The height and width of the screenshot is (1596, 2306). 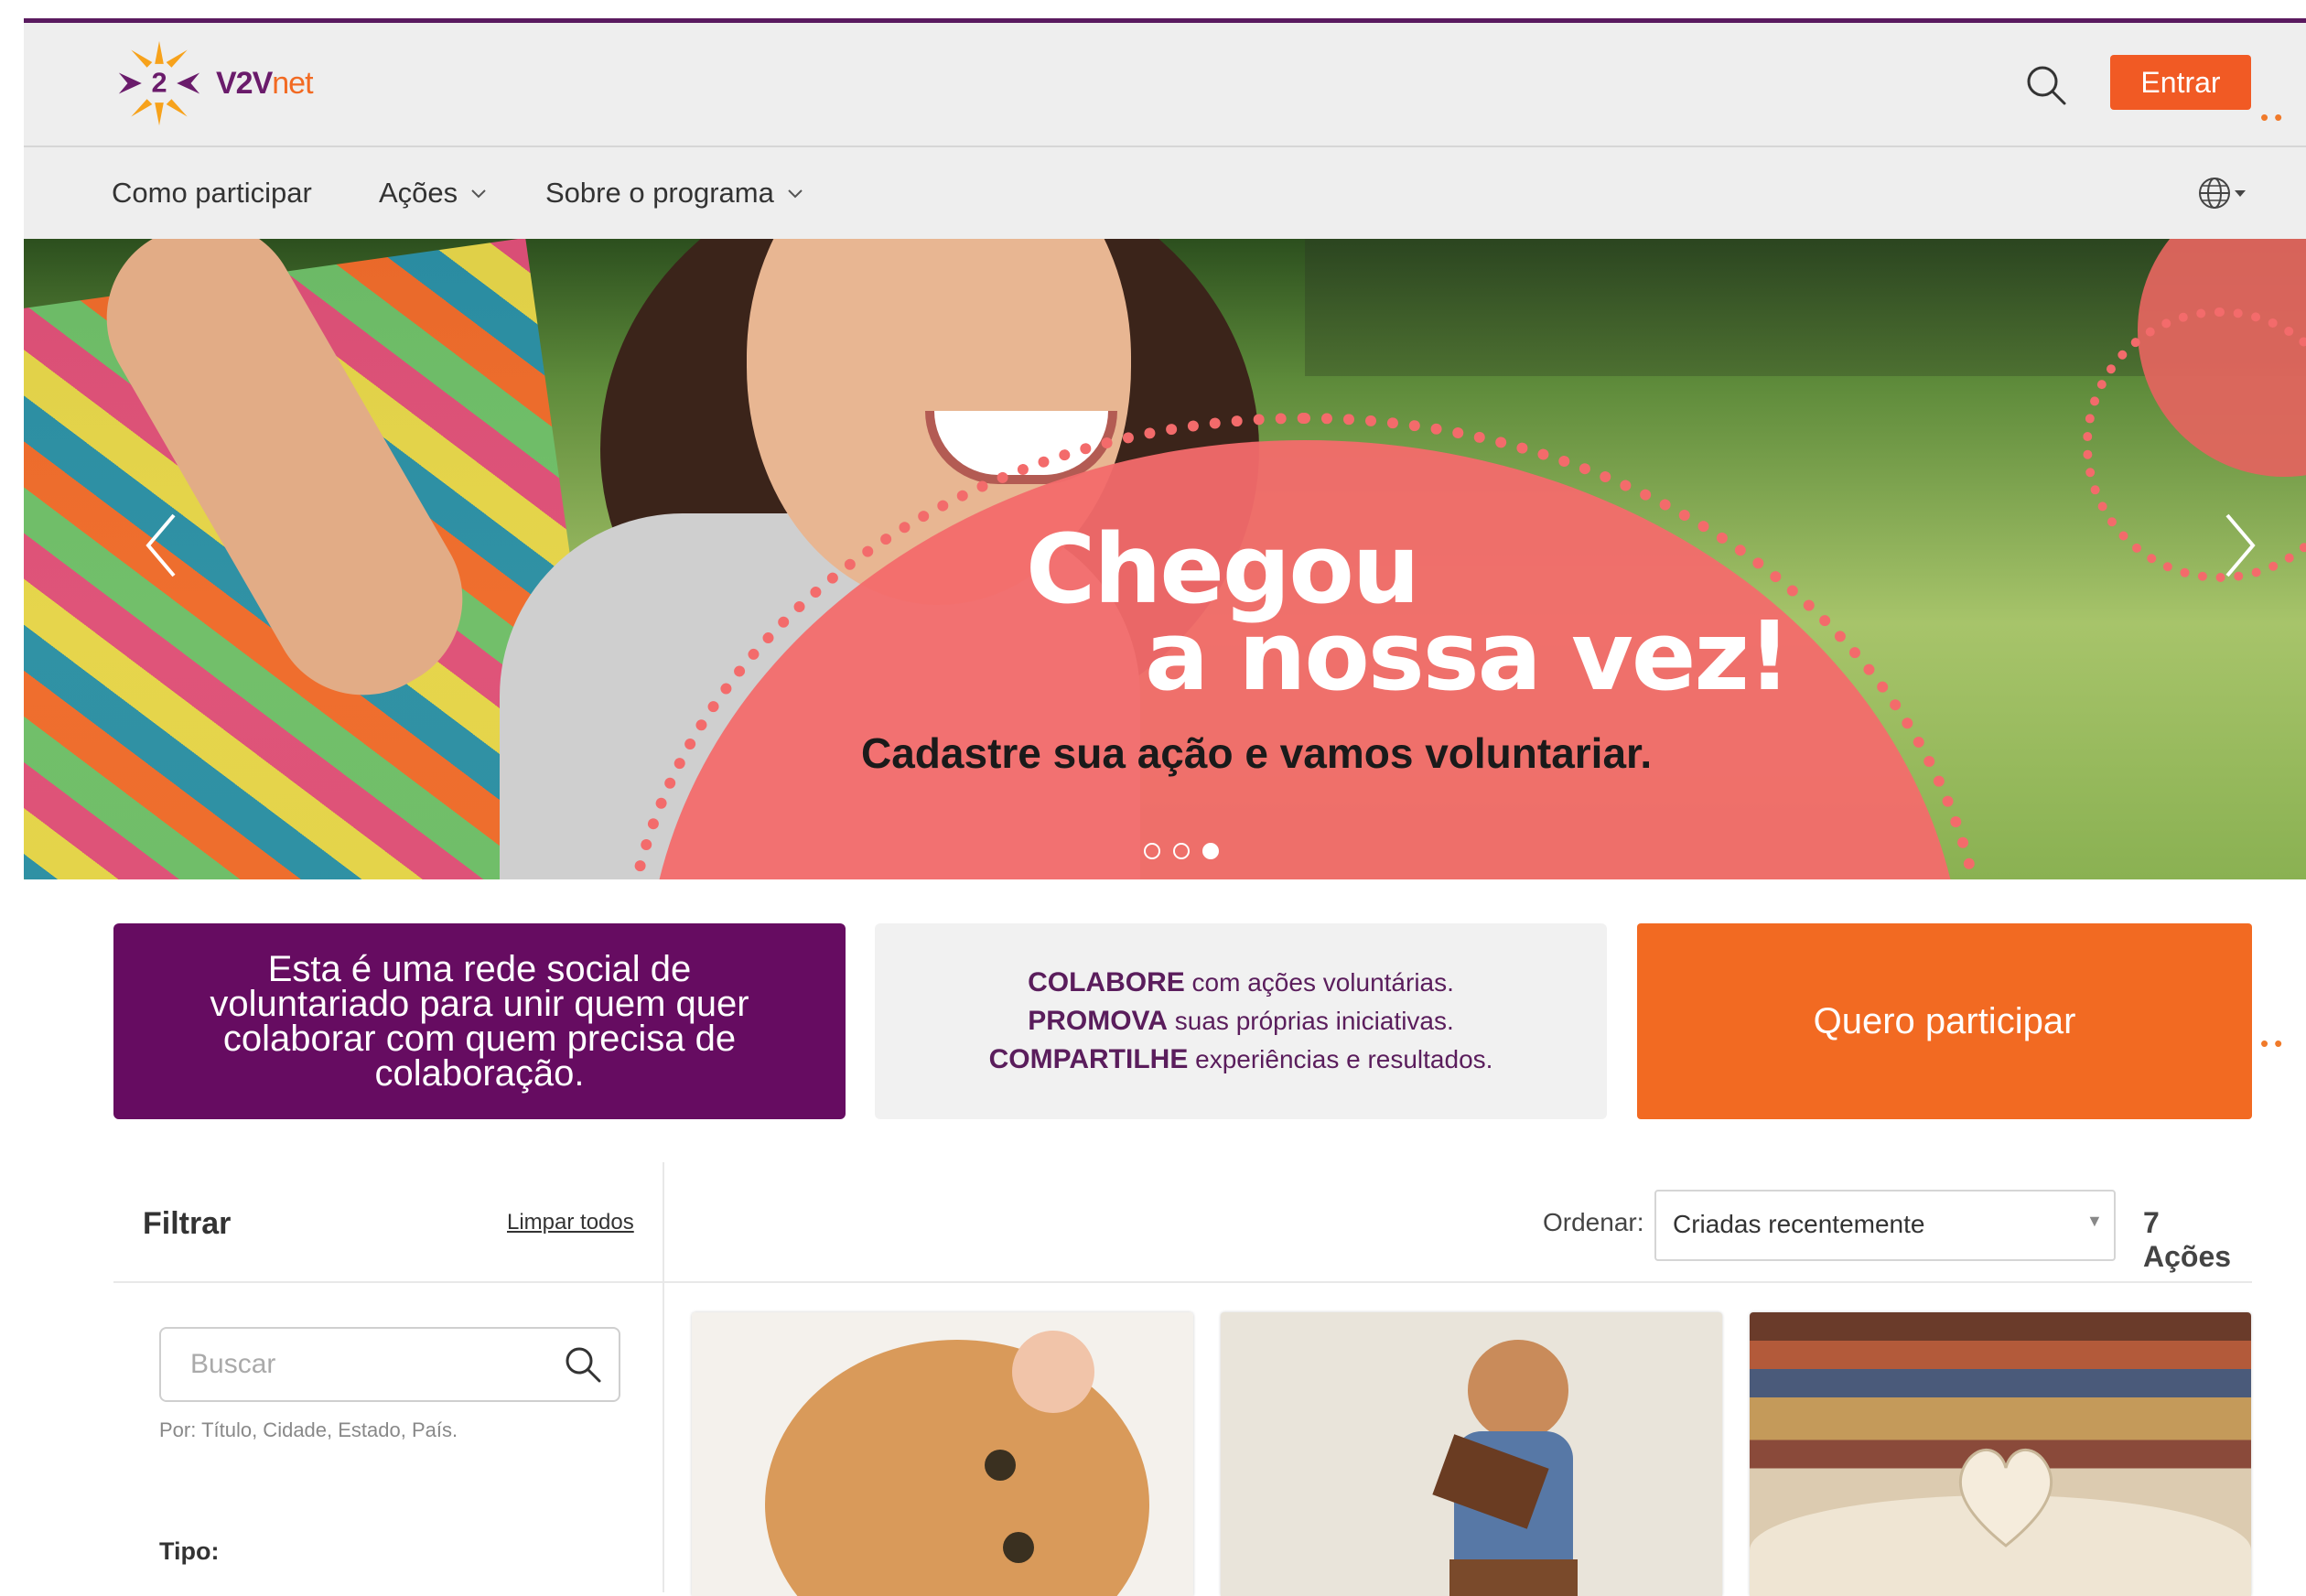 I want to click on feature-text: suas próprias iniciativas., so click(x=1311, y=1021).